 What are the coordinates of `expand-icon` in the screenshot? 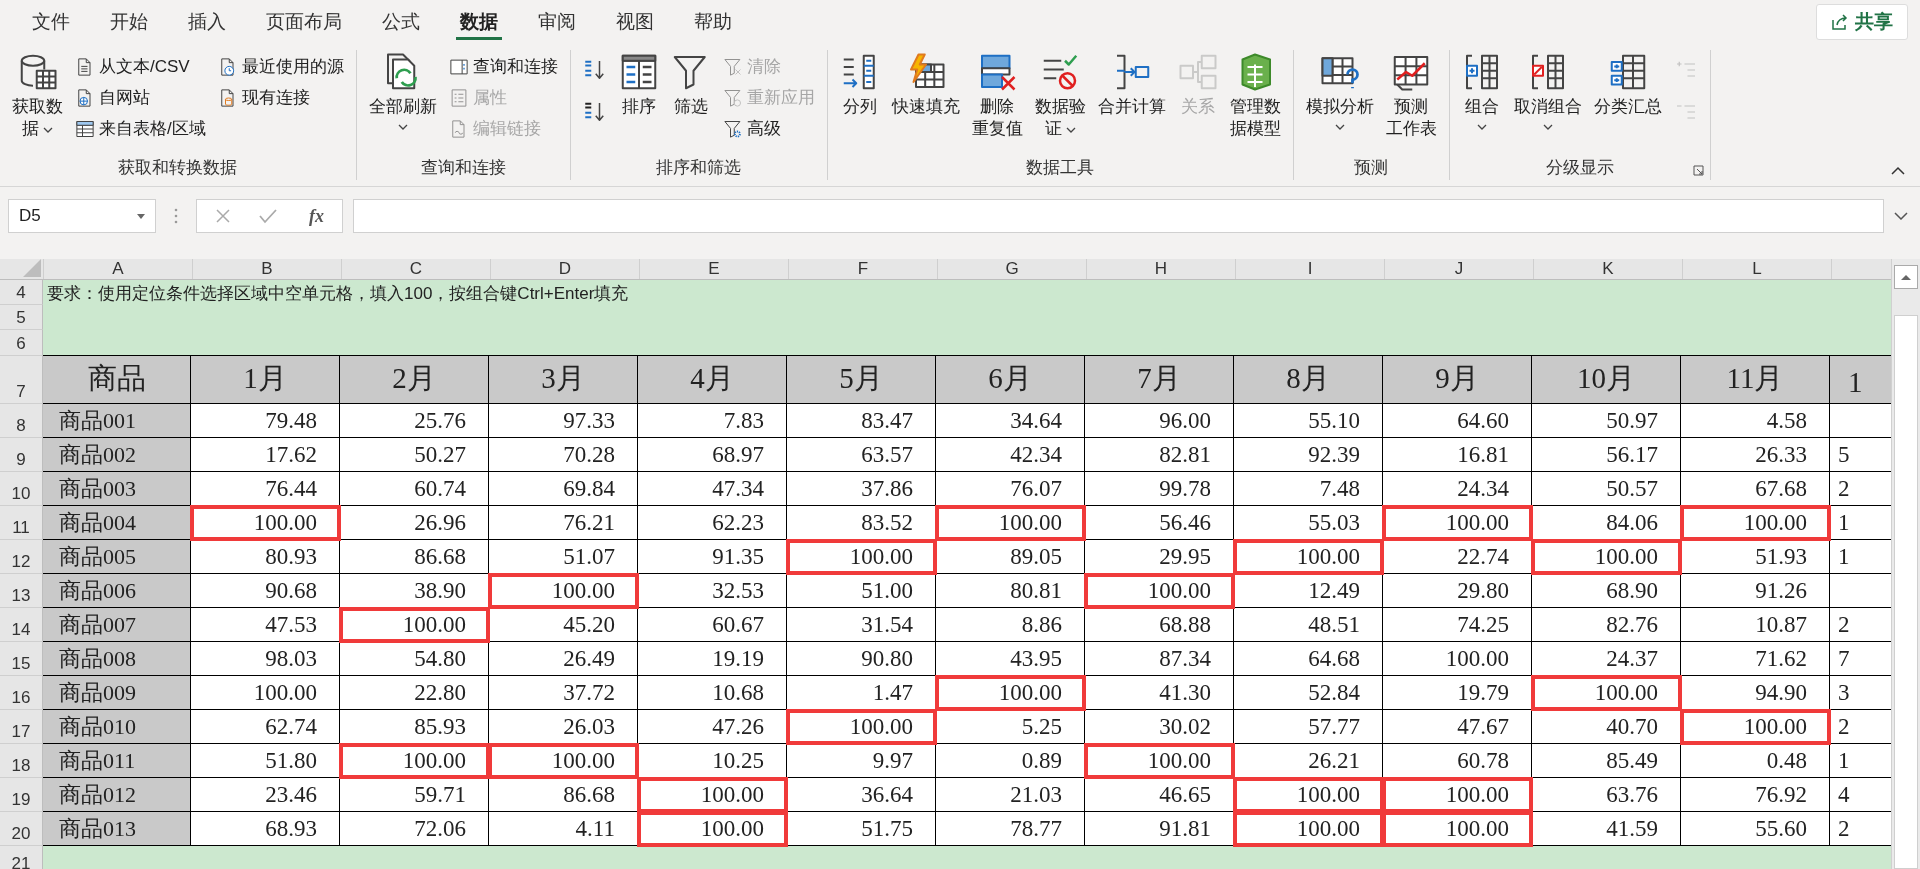 It's located at (1901, 216).